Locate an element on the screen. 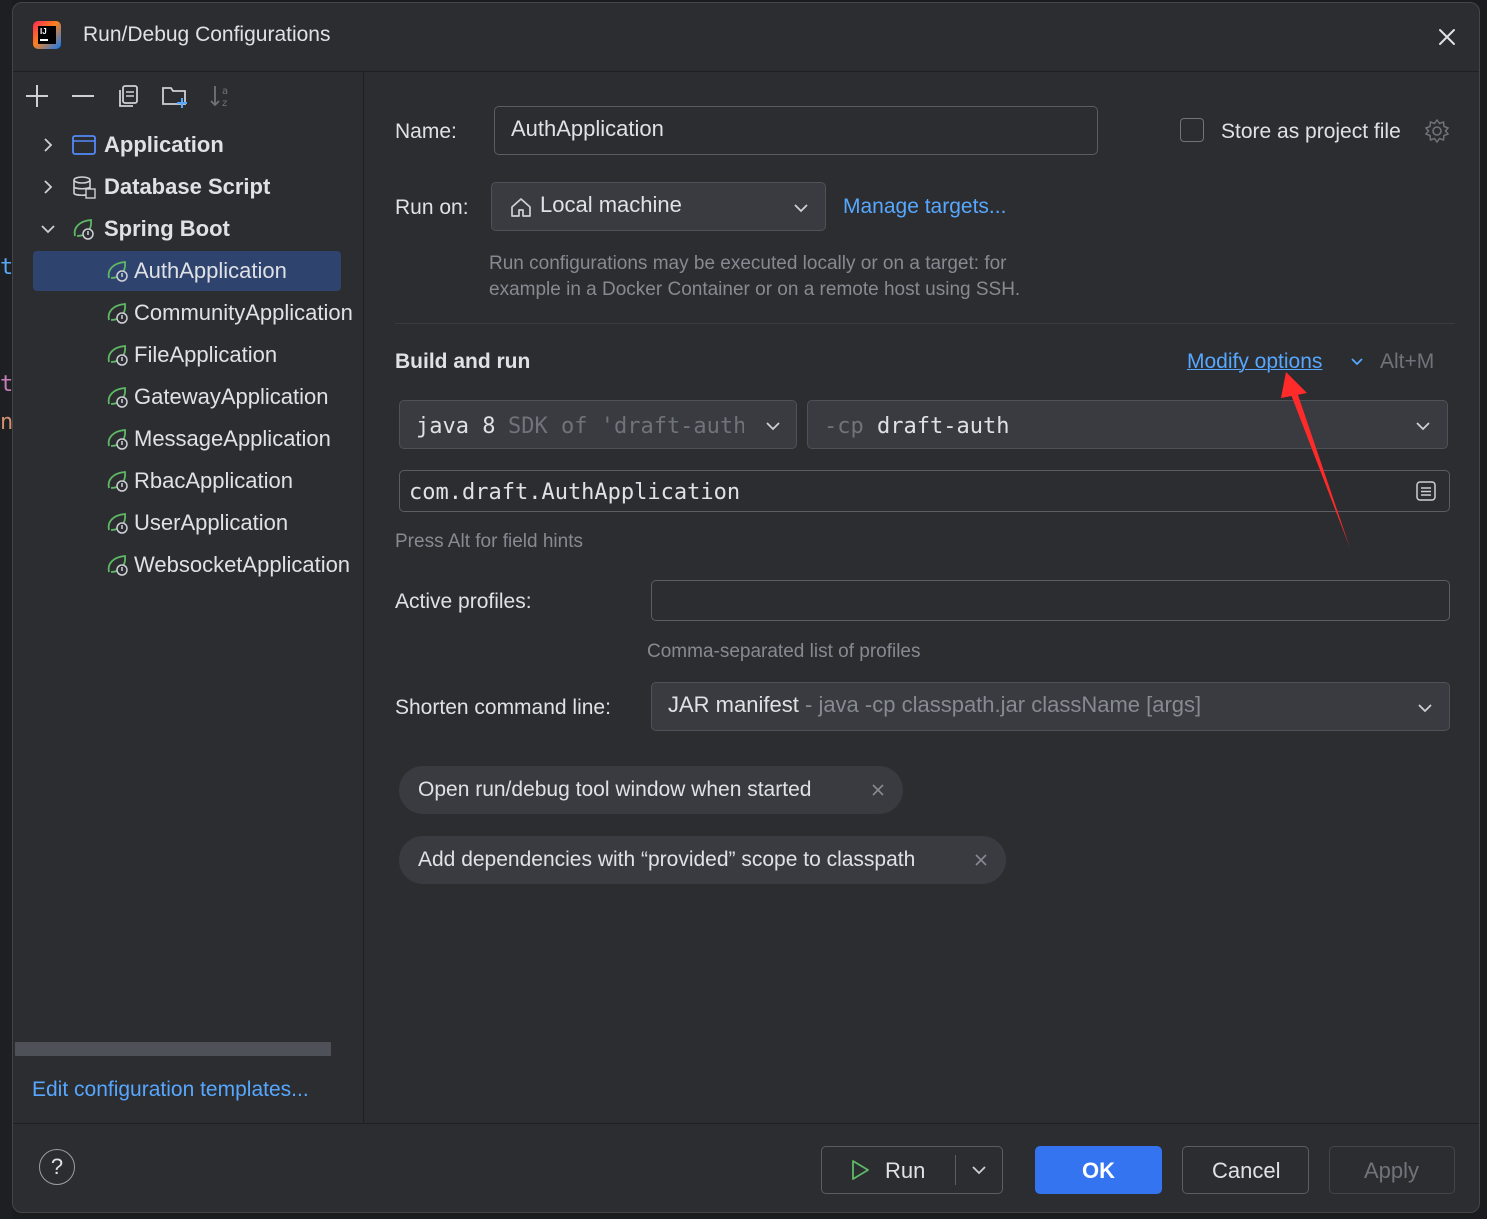 This screenshot has height=1219, width=1487. ok-button: OK is located at coordinates (1098, 1170).